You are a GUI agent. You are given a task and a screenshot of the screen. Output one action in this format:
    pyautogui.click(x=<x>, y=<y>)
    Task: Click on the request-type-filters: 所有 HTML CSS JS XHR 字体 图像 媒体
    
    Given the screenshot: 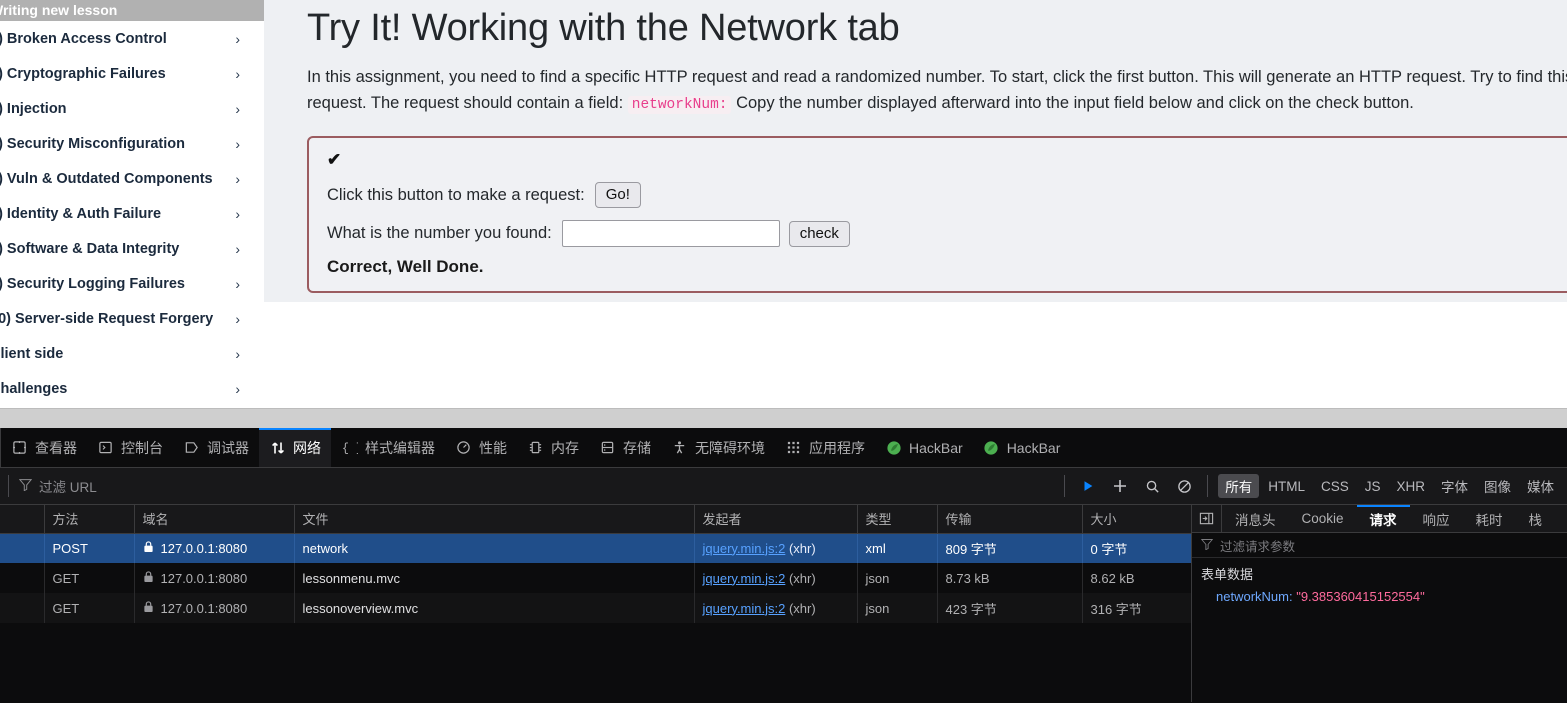 What is the action you would take?
    pyautogui.click(x=1387, y=486)
    